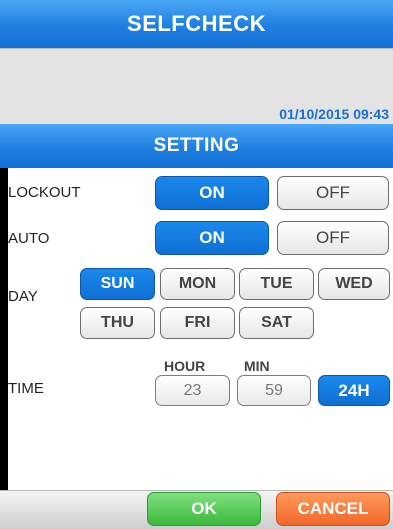 The height and width of the screenshot is (529, 393). Describe the element at coordinates (333, 193) in the screenshot. I see `lockout-off-button: OFF` at that location.